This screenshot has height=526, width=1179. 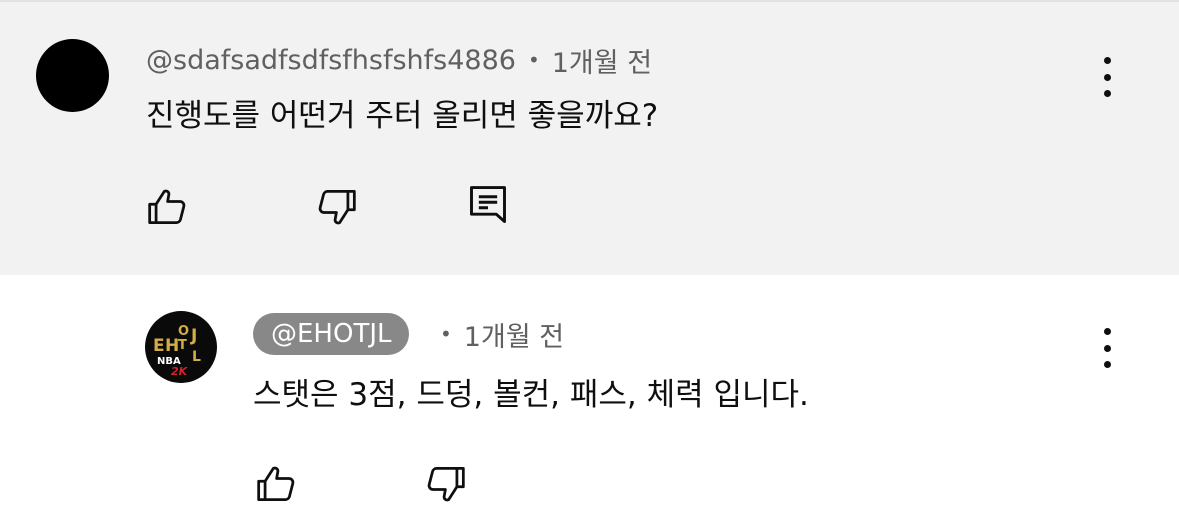 I want to click on avatar, so click(x=72, y=75).